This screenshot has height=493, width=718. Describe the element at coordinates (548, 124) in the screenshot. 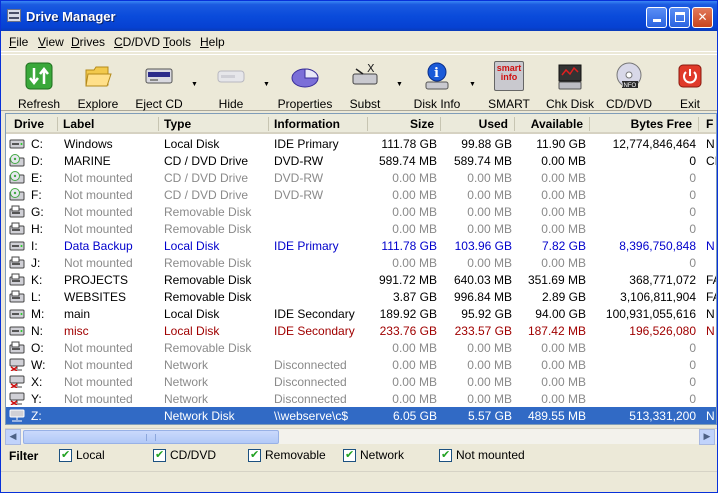

I see `col-header-available: Available` at that location.